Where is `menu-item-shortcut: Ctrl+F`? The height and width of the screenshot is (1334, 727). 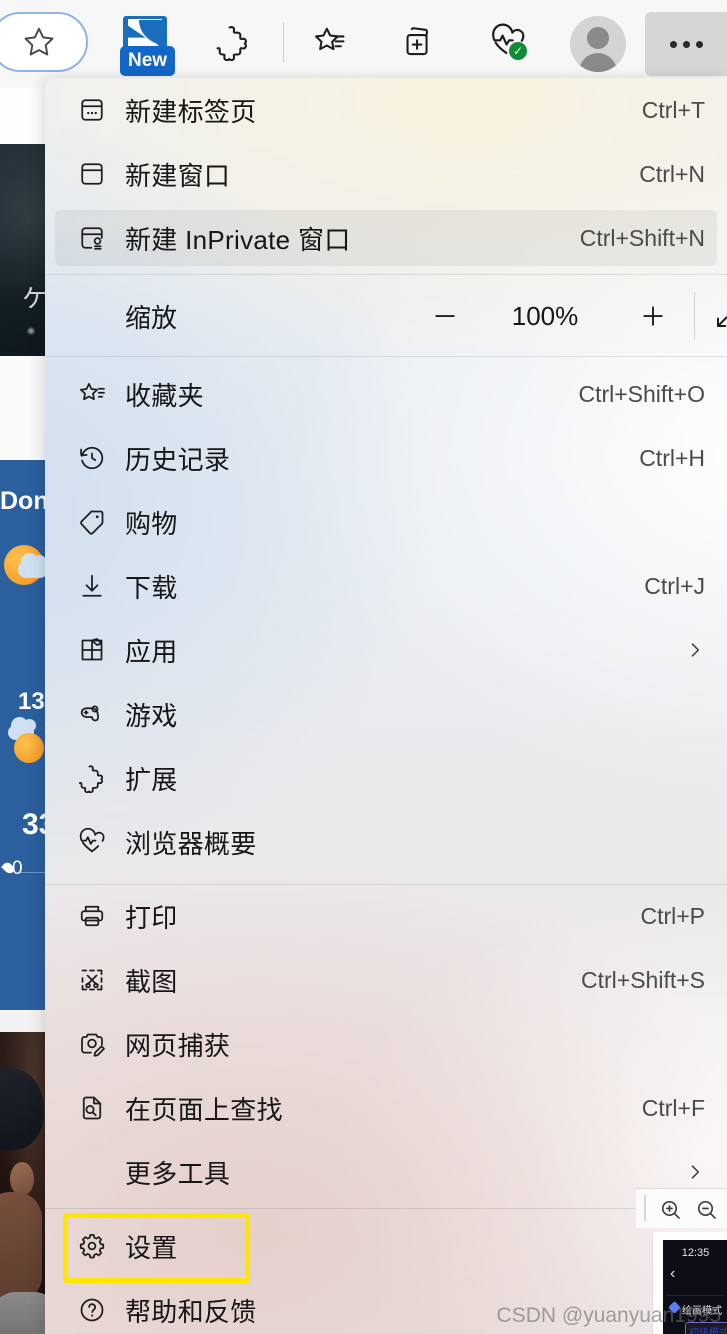
menu-item-shortcut: Ctrl+F is located at coordinates (673, 1107).